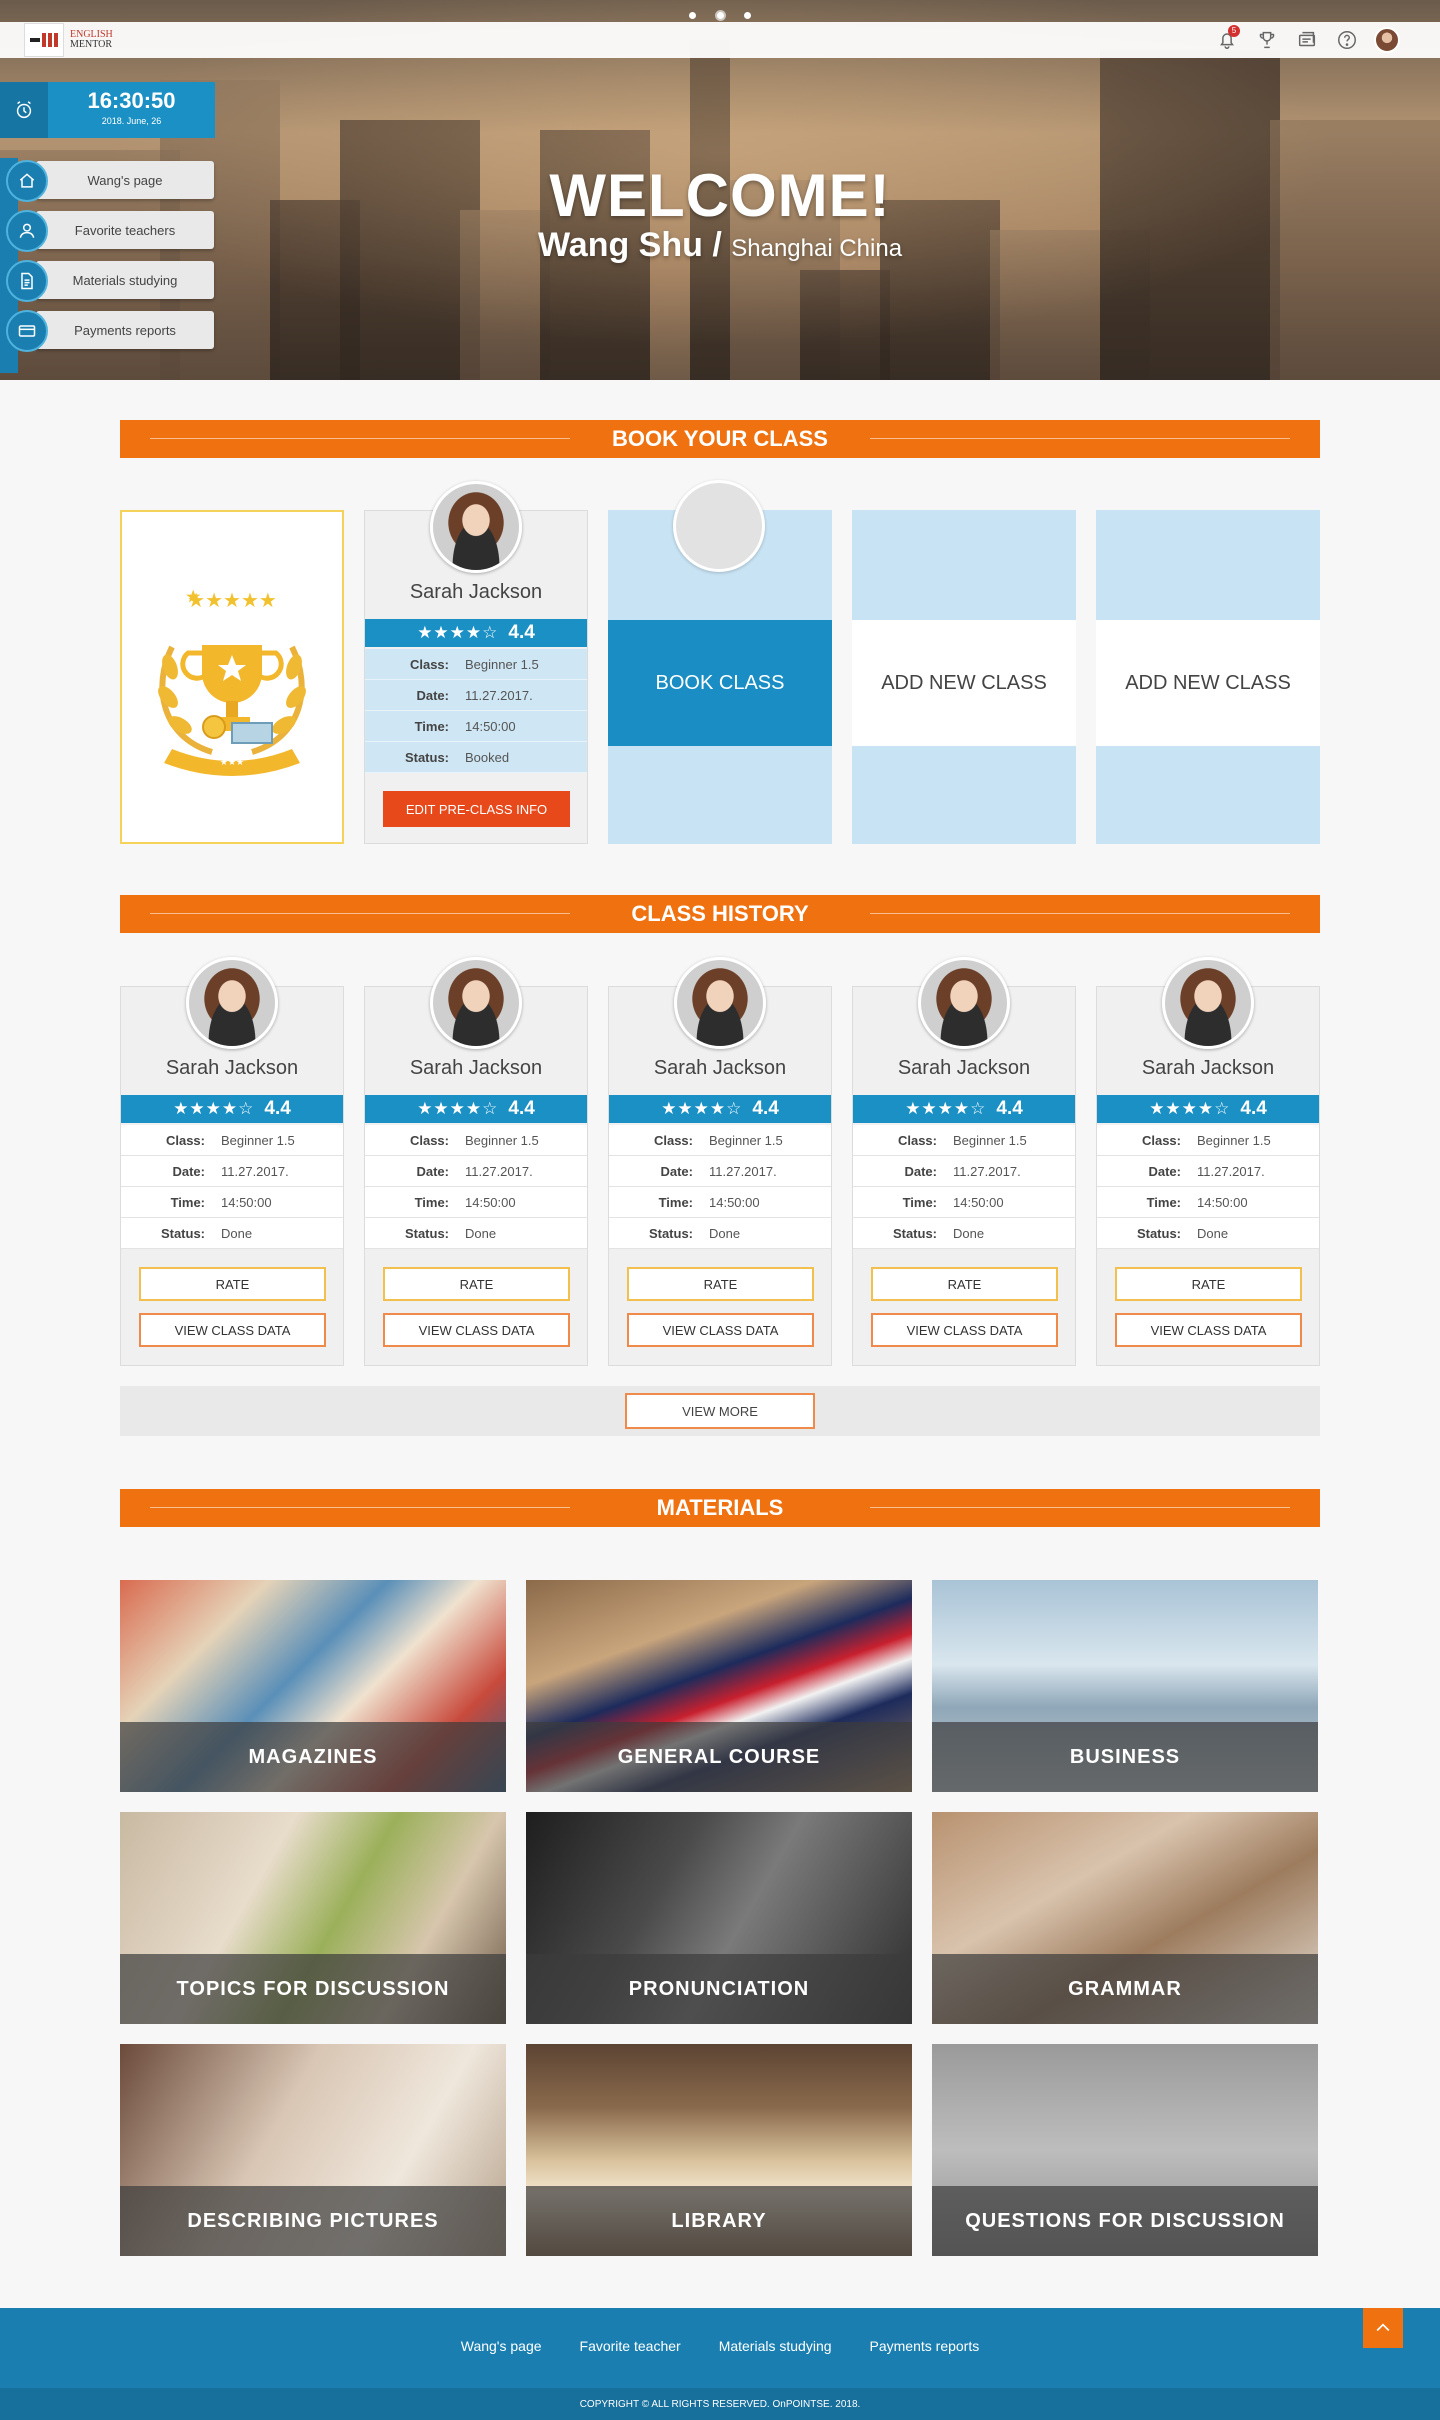 The height and width of the screenshot is (2420, 1440). What do you see at coordinates (68, 40) in the screenshot?
I see `logo: ENGLISH MENTOR` at bounding box center [68, 40].